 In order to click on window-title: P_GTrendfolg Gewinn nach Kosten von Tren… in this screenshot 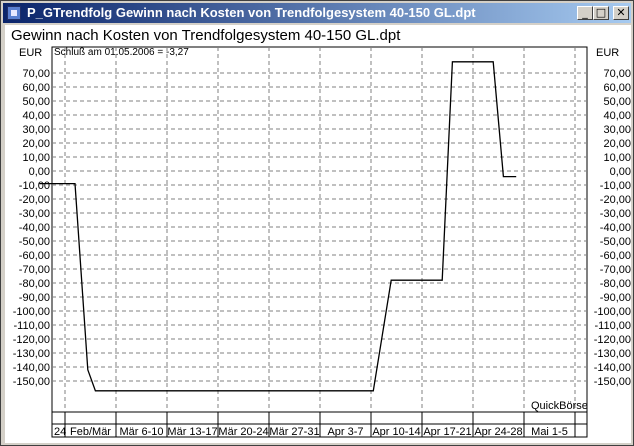, I will do `click(251, 12)`.